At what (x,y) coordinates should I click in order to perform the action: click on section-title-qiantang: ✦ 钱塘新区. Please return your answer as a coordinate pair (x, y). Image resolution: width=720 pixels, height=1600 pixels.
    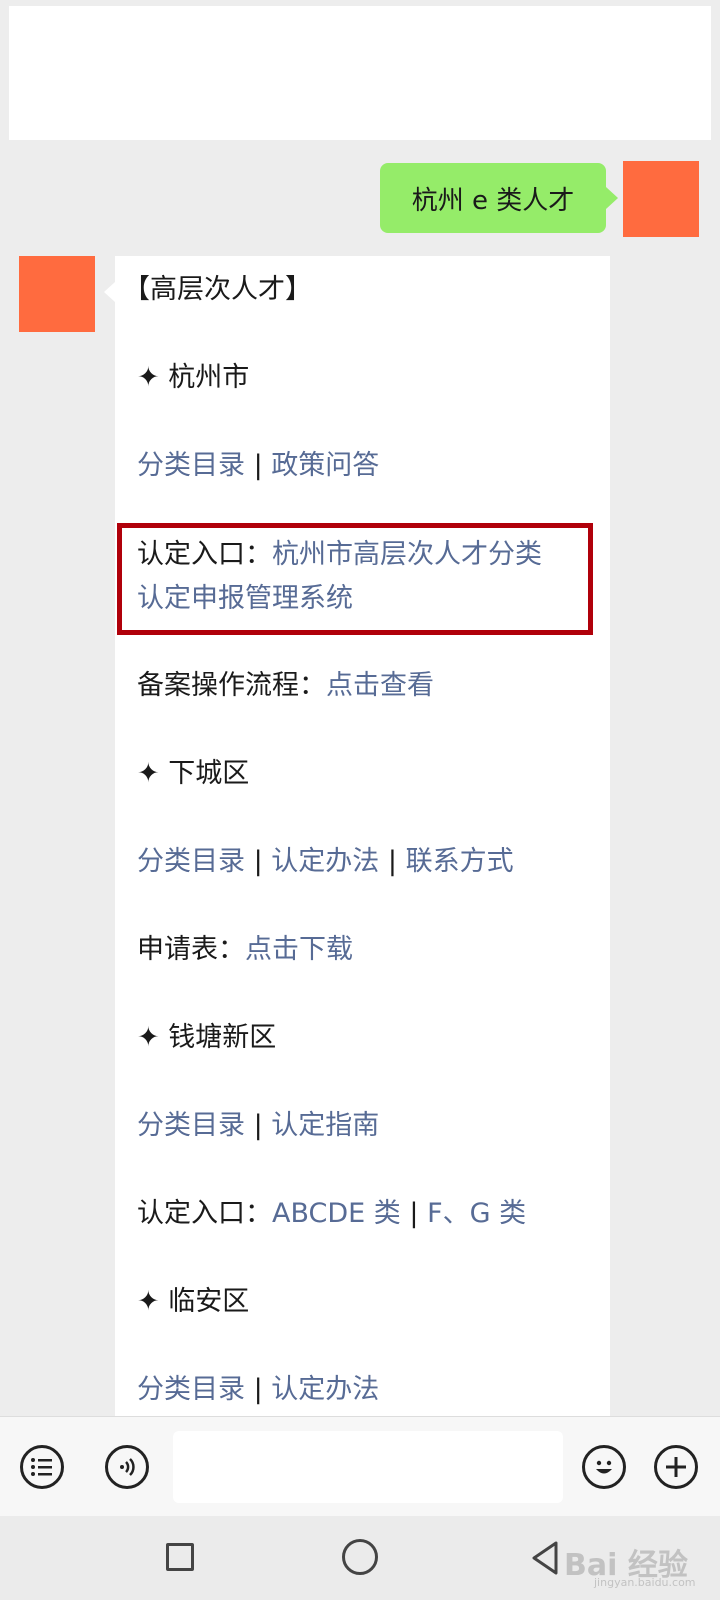
    Looking at the image, I should click on (207, 1037).